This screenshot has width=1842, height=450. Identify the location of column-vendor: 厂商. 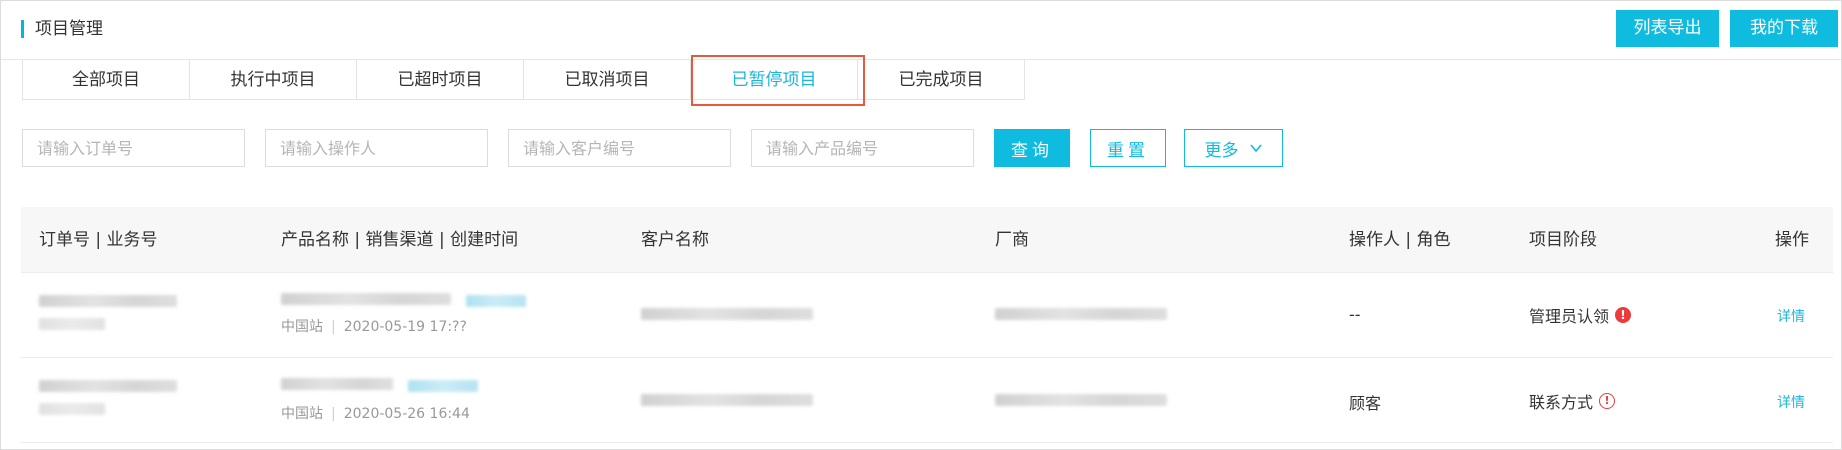
(1012, 240).